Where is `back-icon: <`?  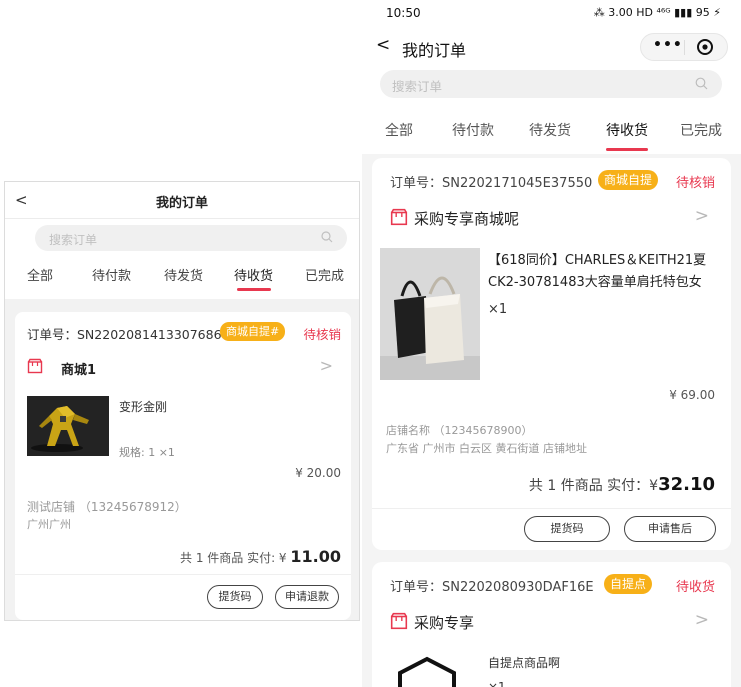
back-icon: < is located at coordinates (383, 45).